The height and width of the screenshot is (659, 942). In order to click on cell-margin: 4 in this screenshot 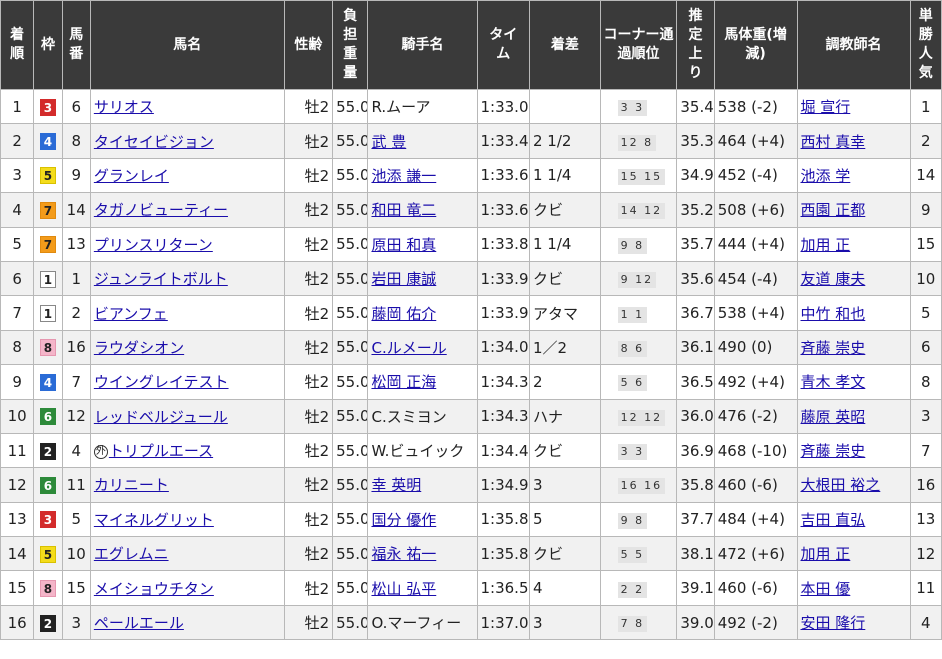, I will do `click(565, 588)`.